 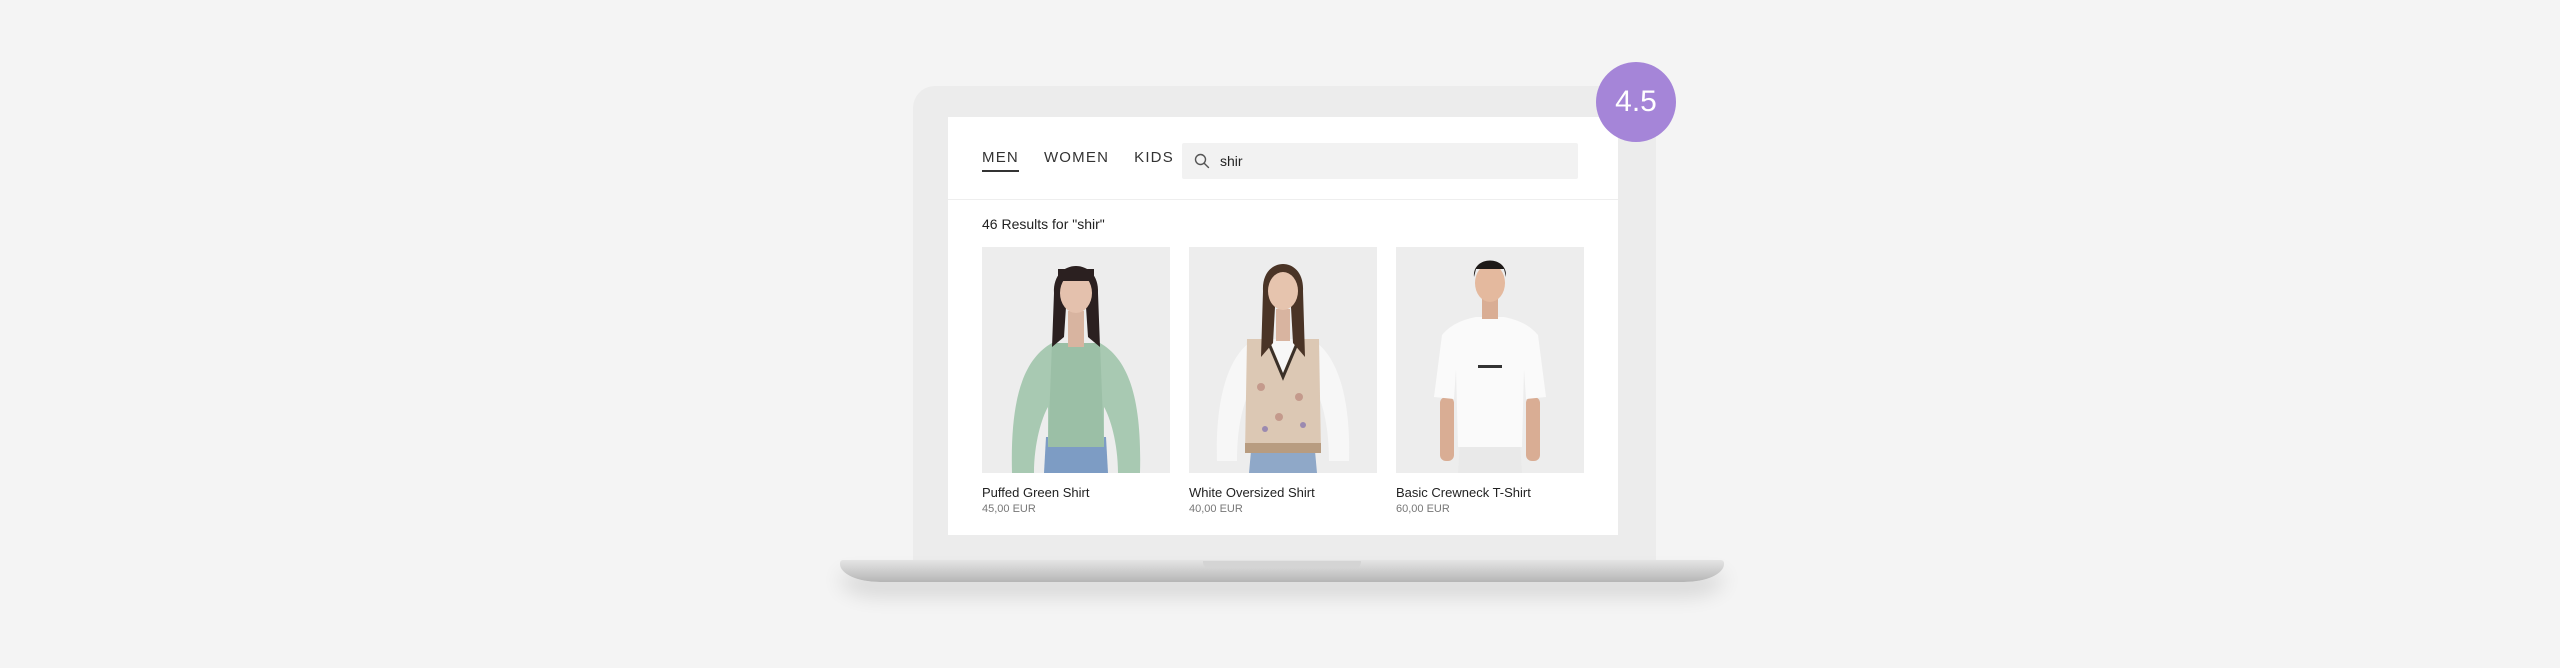 I want to click on nav-item-kids: KIDS, so click(x=1154, y=160).